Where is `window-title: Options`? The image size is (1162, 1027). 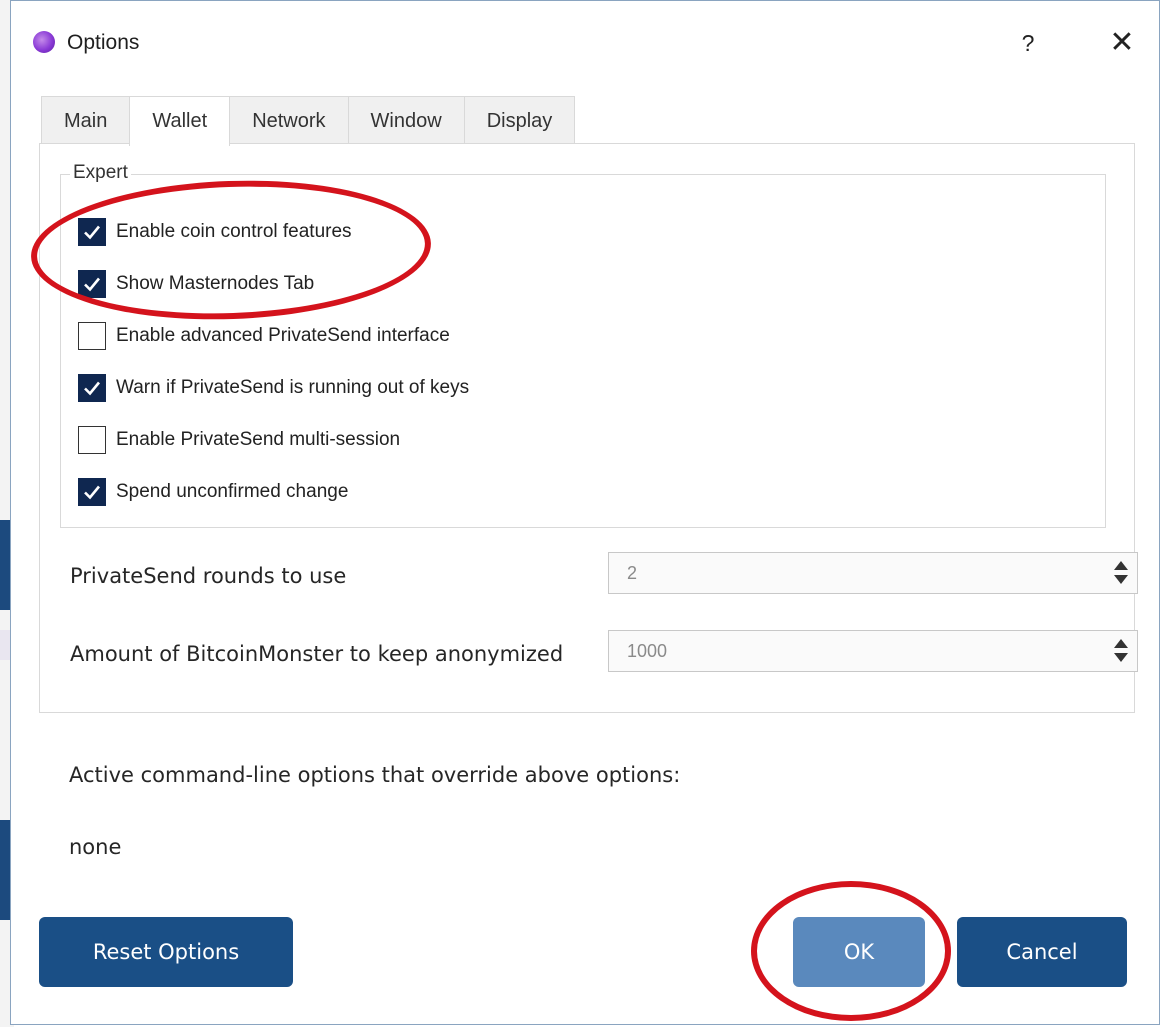
window-title: Options is located at coordinates (103, 42).